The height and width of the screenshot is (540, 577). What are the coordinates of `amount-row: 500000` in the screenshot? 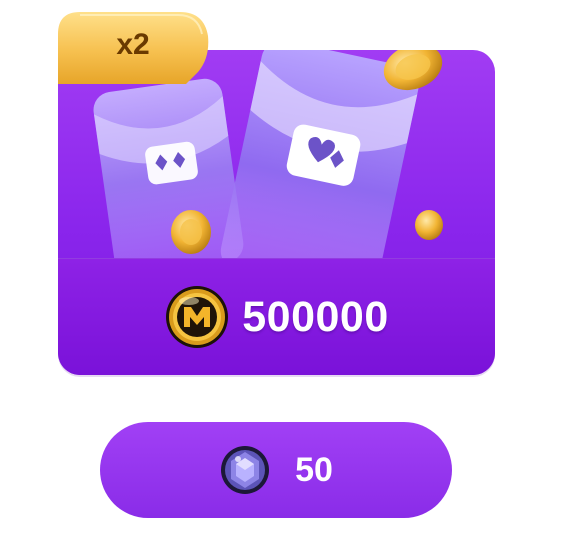 It's located at (276, 317).